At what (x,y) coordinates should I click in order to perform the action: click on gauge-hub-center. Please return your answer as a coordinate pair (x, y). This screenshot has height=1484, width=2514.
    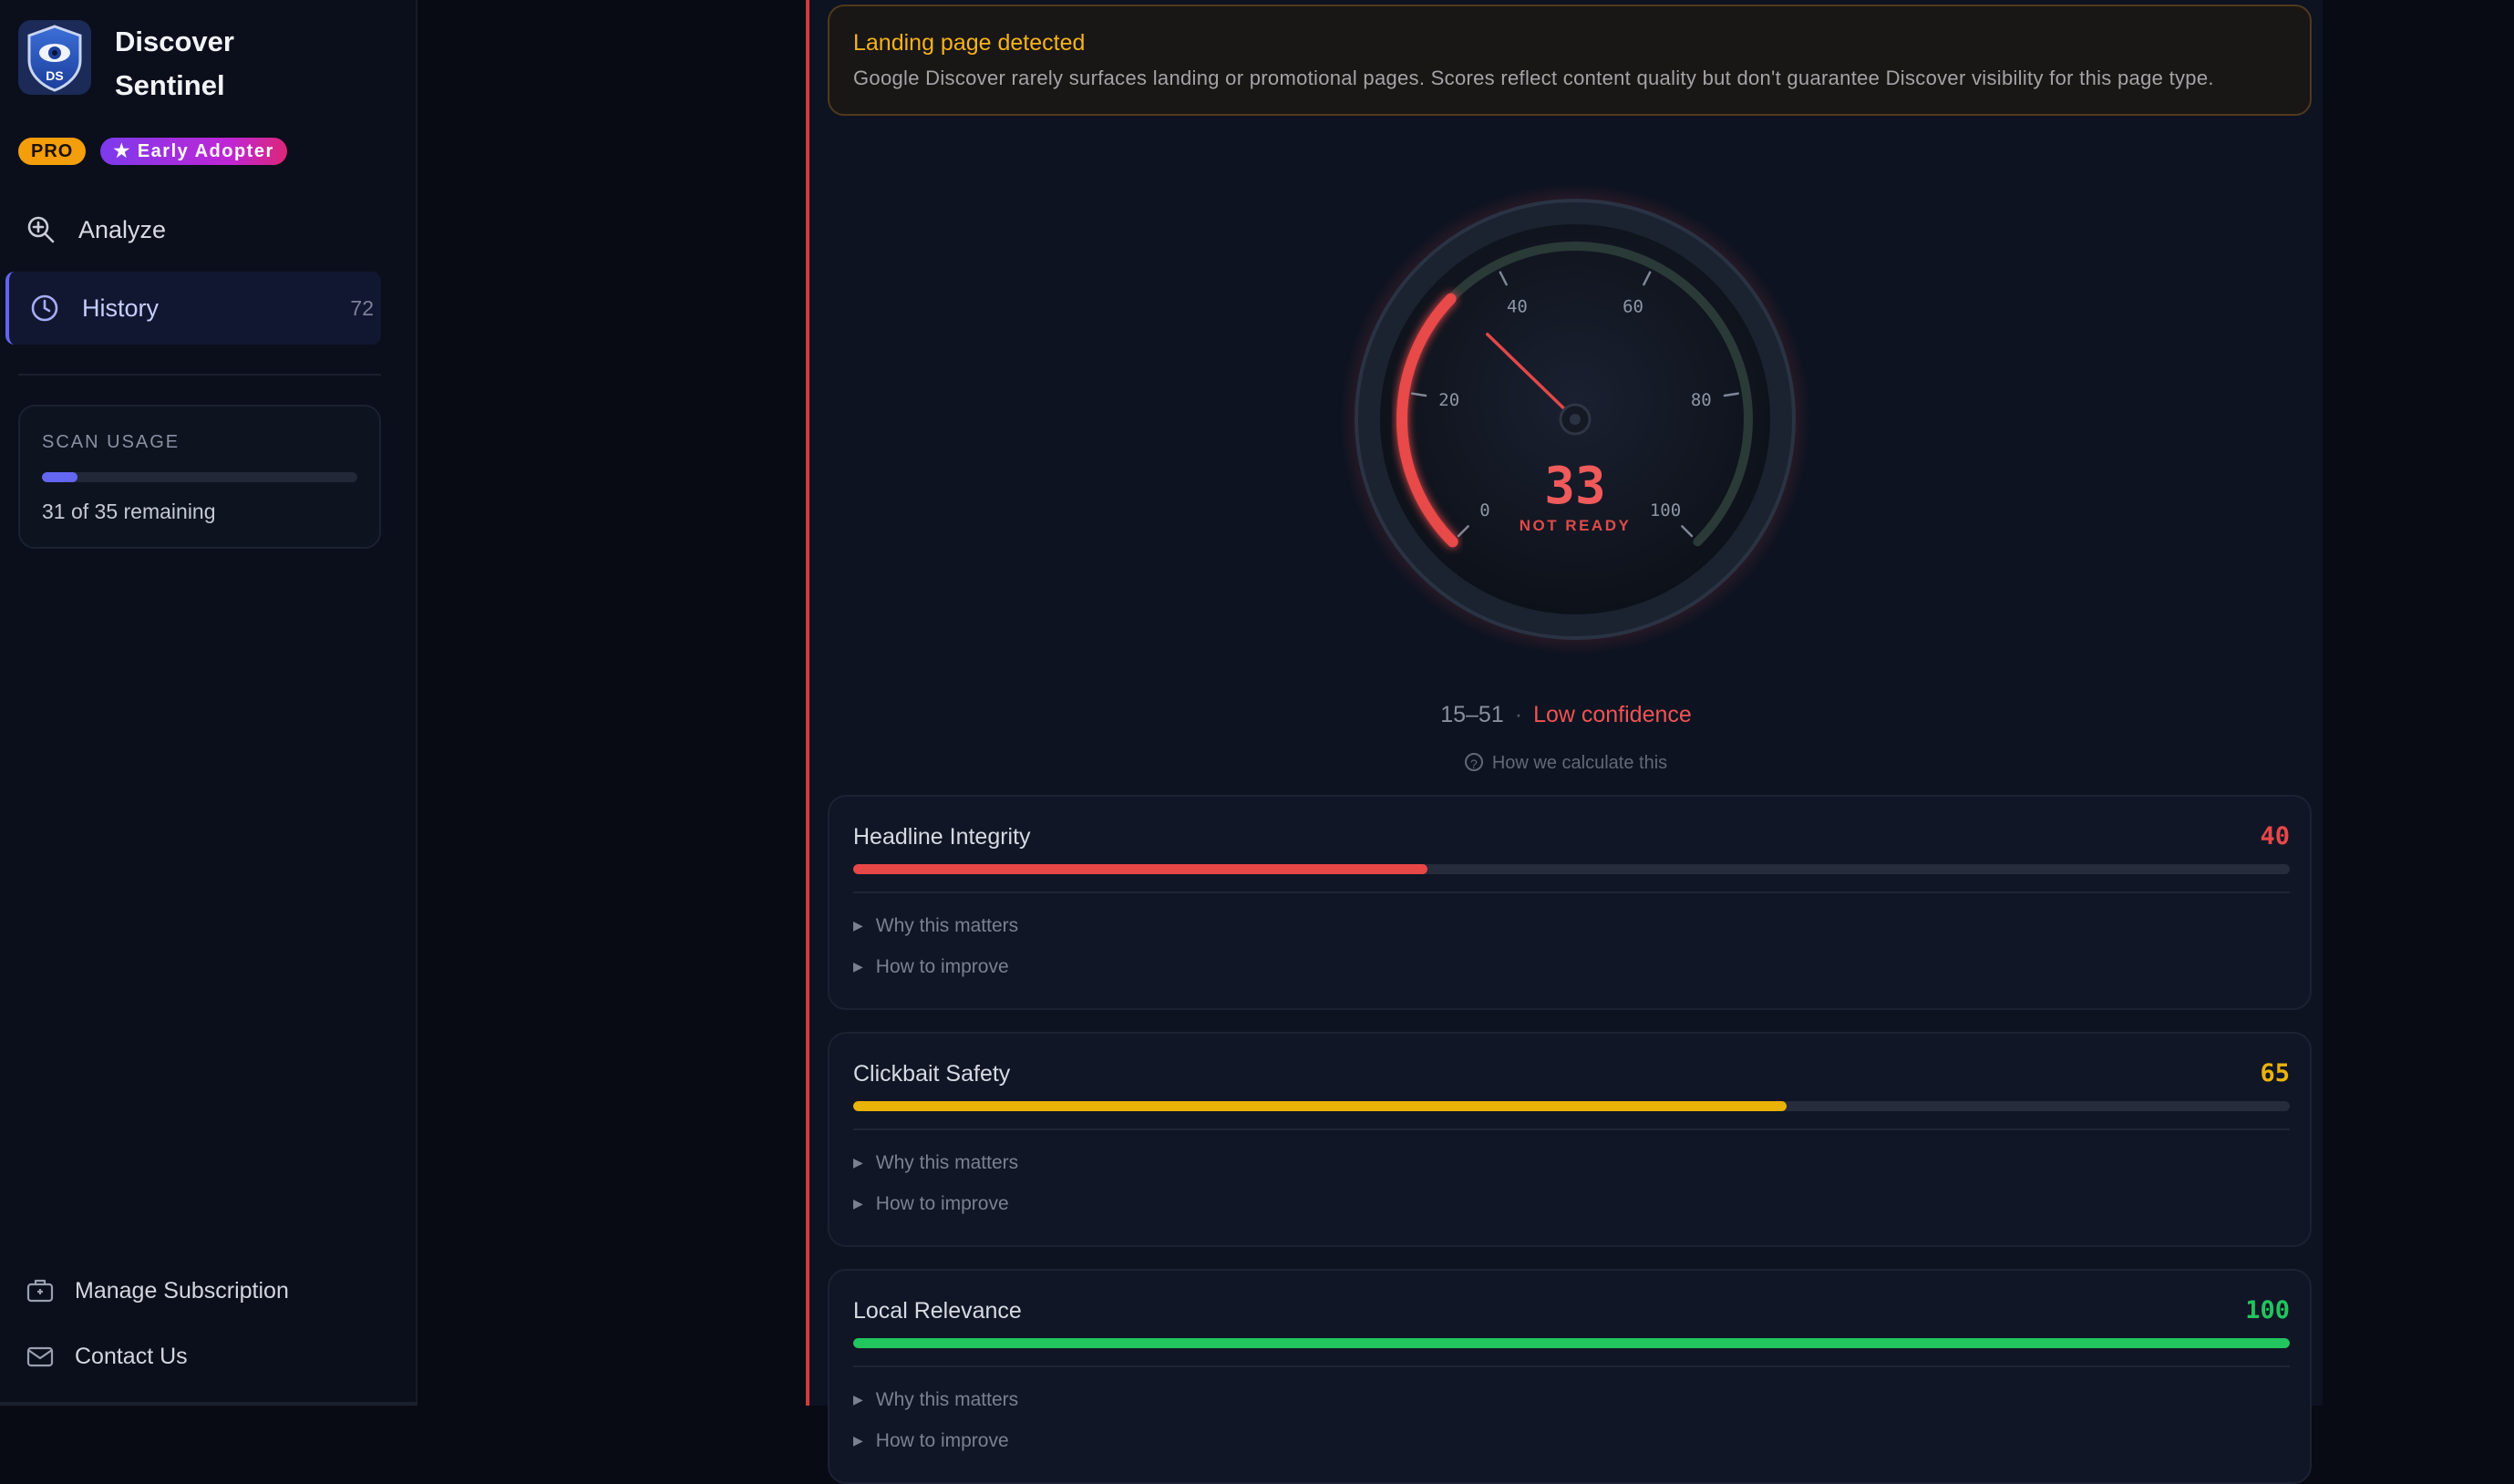
    Looking at the image, I should click on (1575, 419).